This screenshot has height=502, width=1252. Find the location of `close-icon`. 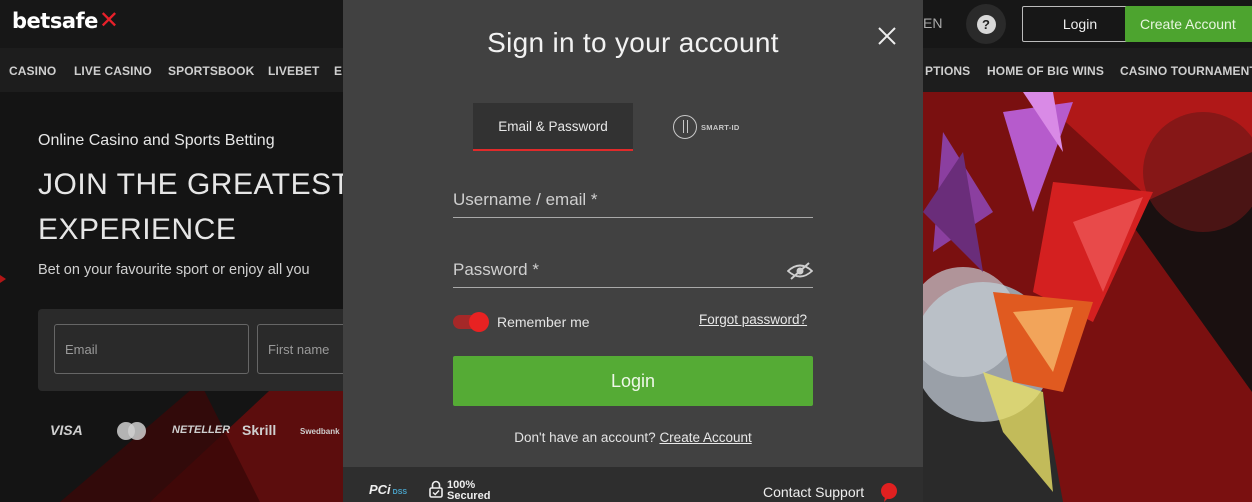

close-icon is located at coordinates (887, 36).